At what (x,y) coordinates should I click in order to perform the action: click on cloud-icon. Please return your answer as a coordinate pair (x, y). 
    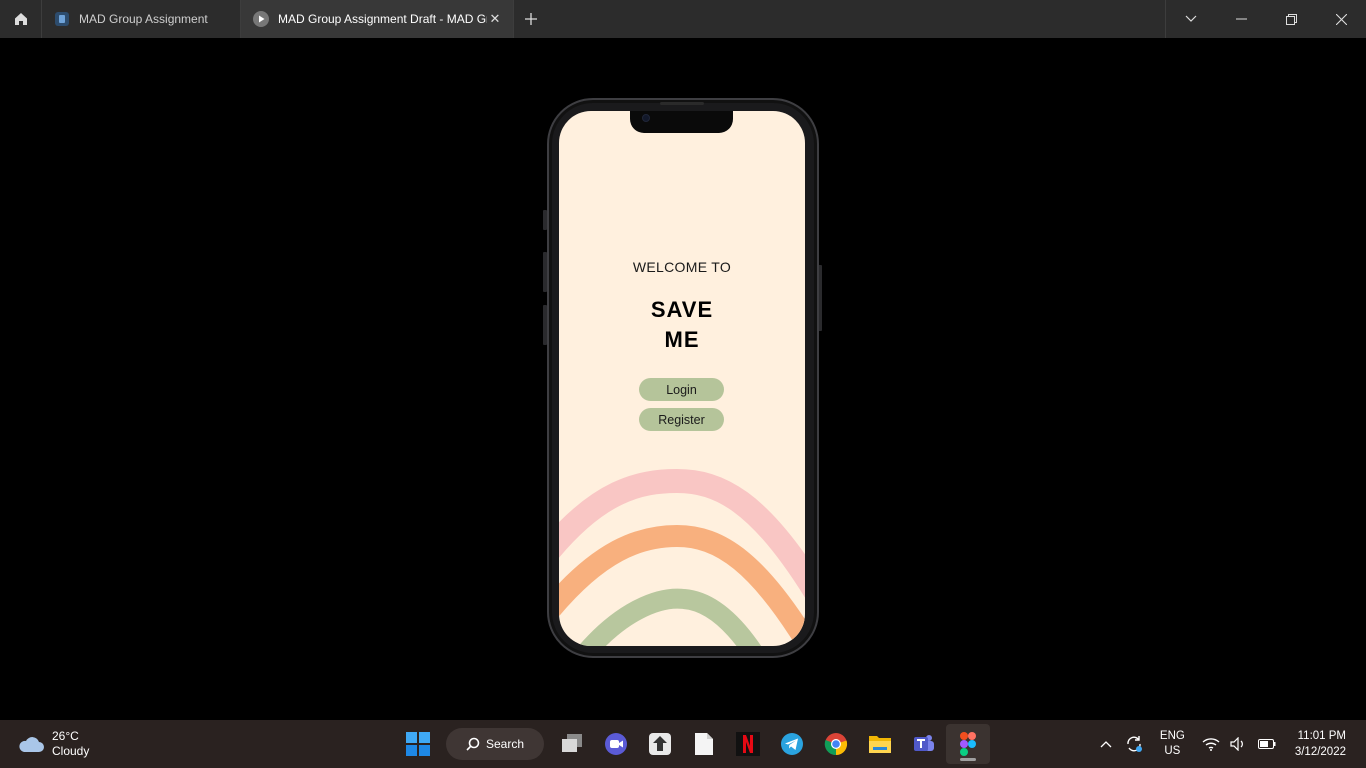
    Looking at the image, I should click on (31, 744).